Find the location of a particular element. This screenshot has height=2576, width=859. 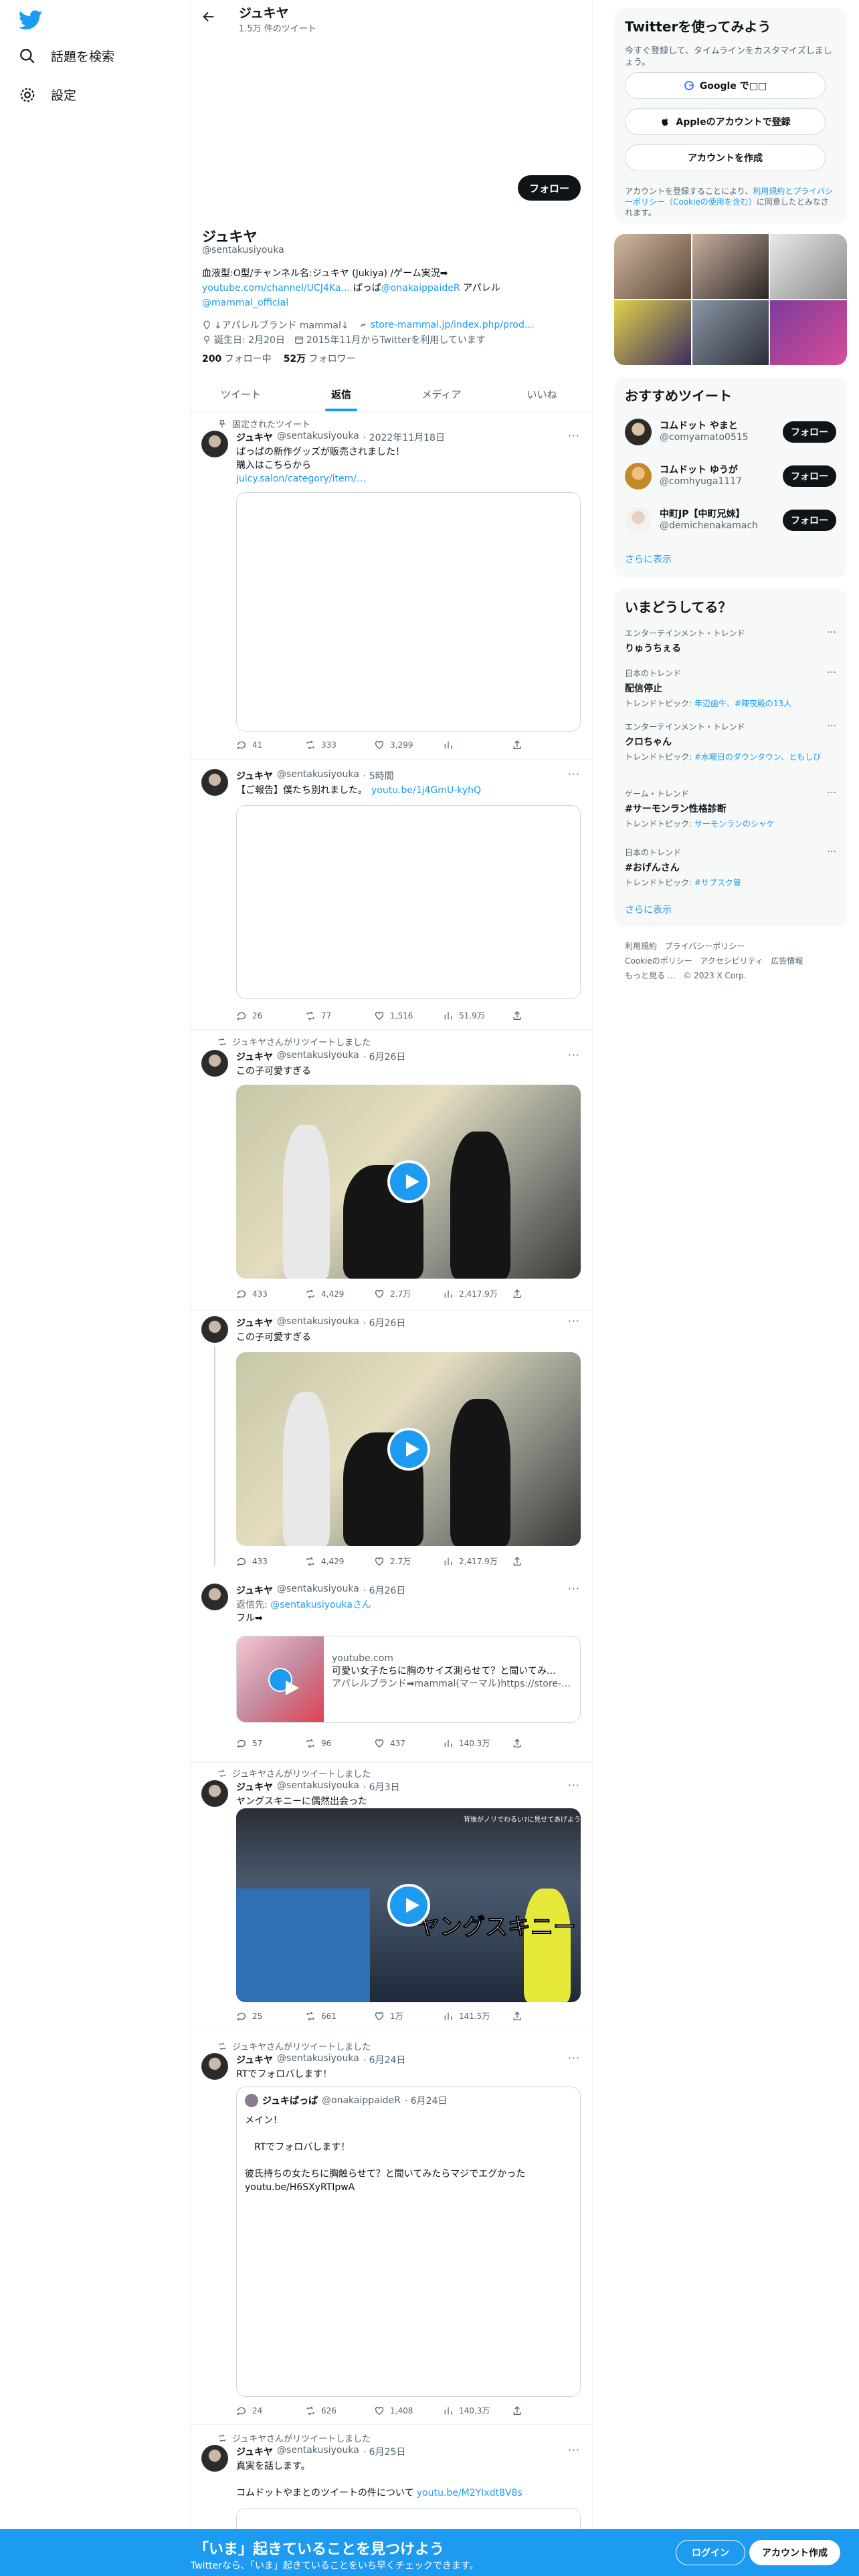

trend-item: エンターテインメント・トレンド りゅうちぇる ··· is located at coordinates (730, 641).